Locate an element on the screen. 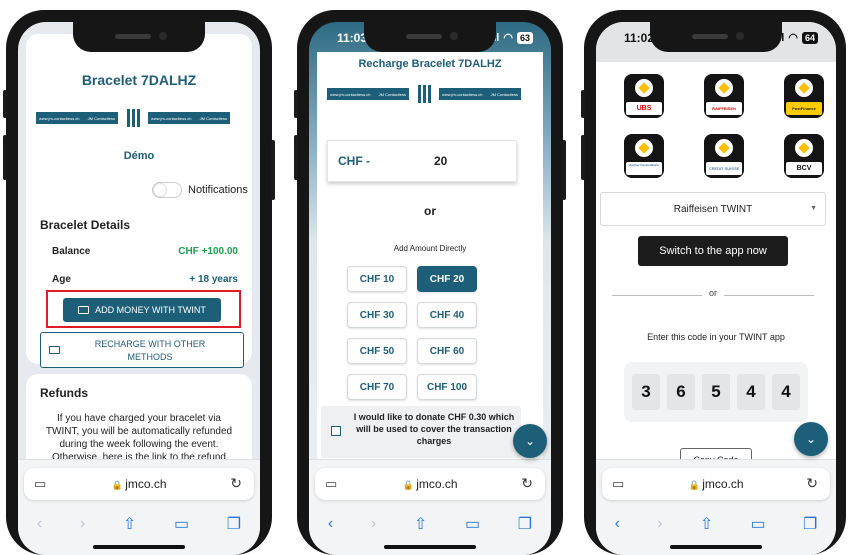 This screenshot has height=555, width=850. chevron-down-icon: ▼ is located at coordinates (813, 208).